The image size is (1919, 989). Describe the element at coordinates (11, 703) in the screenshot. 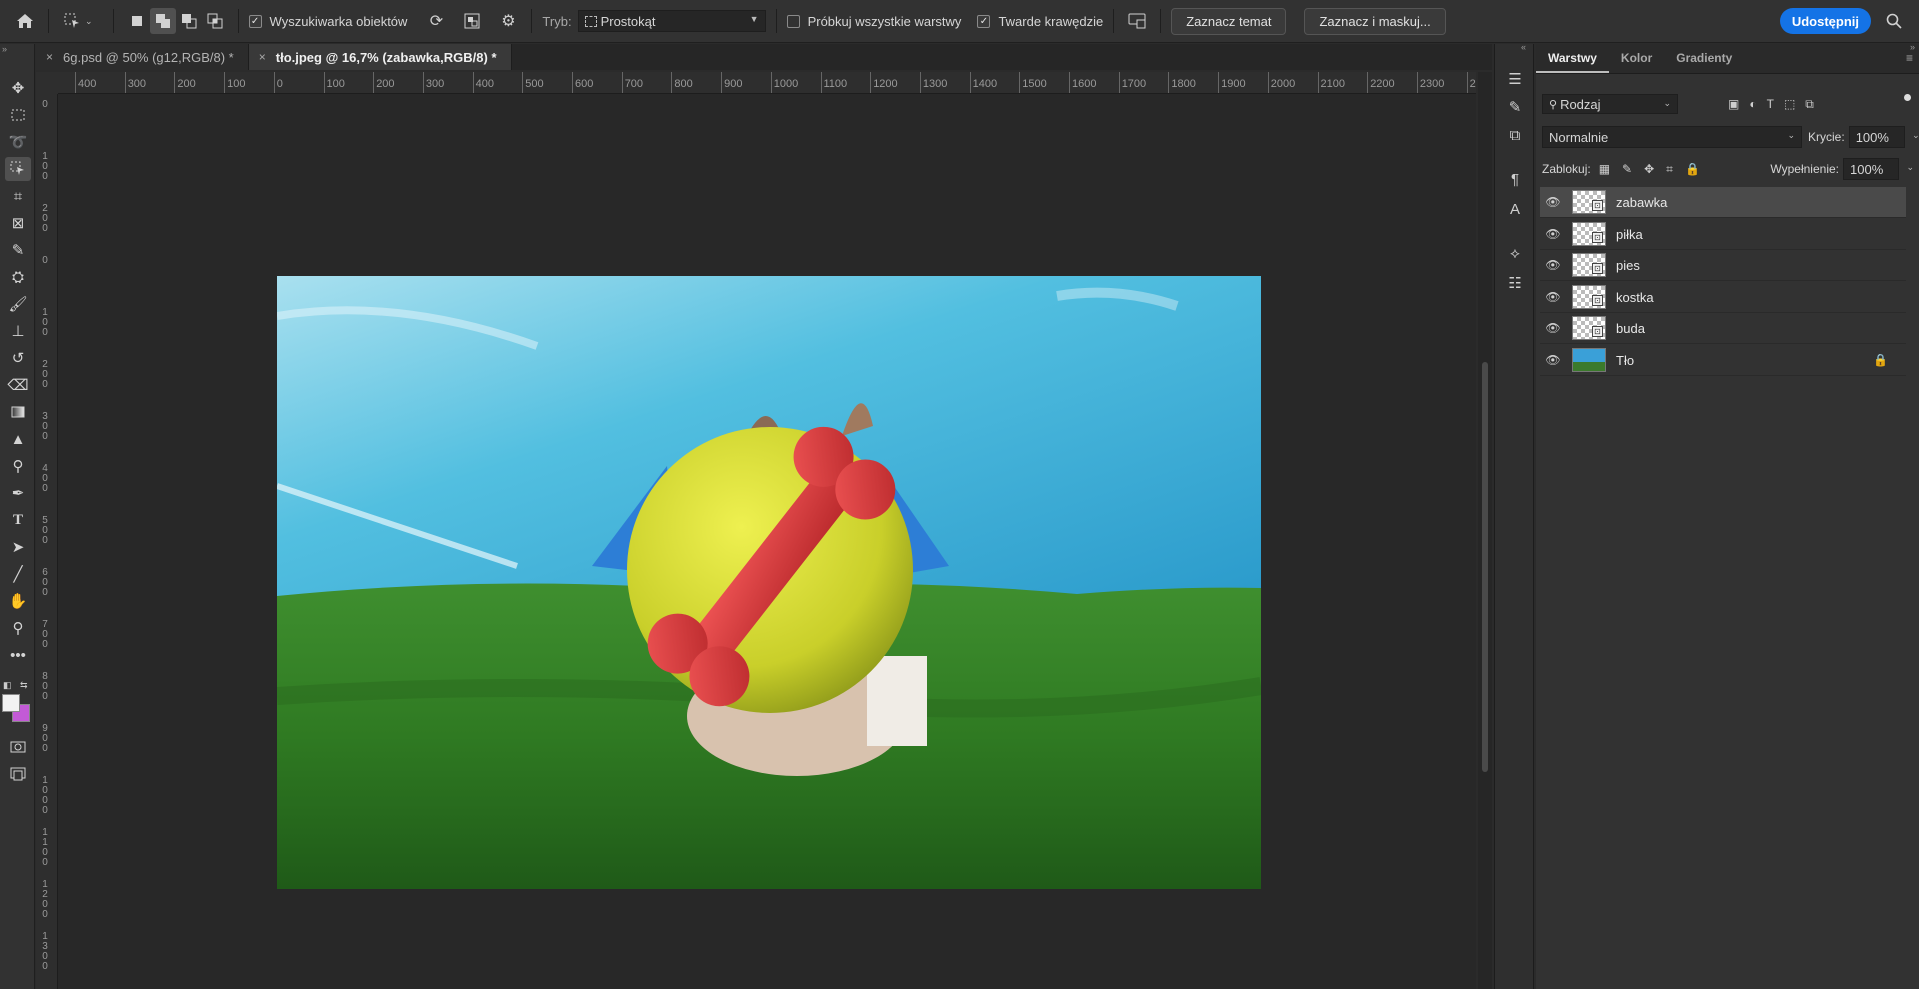

I see `foreground-color-swatch` at that location.